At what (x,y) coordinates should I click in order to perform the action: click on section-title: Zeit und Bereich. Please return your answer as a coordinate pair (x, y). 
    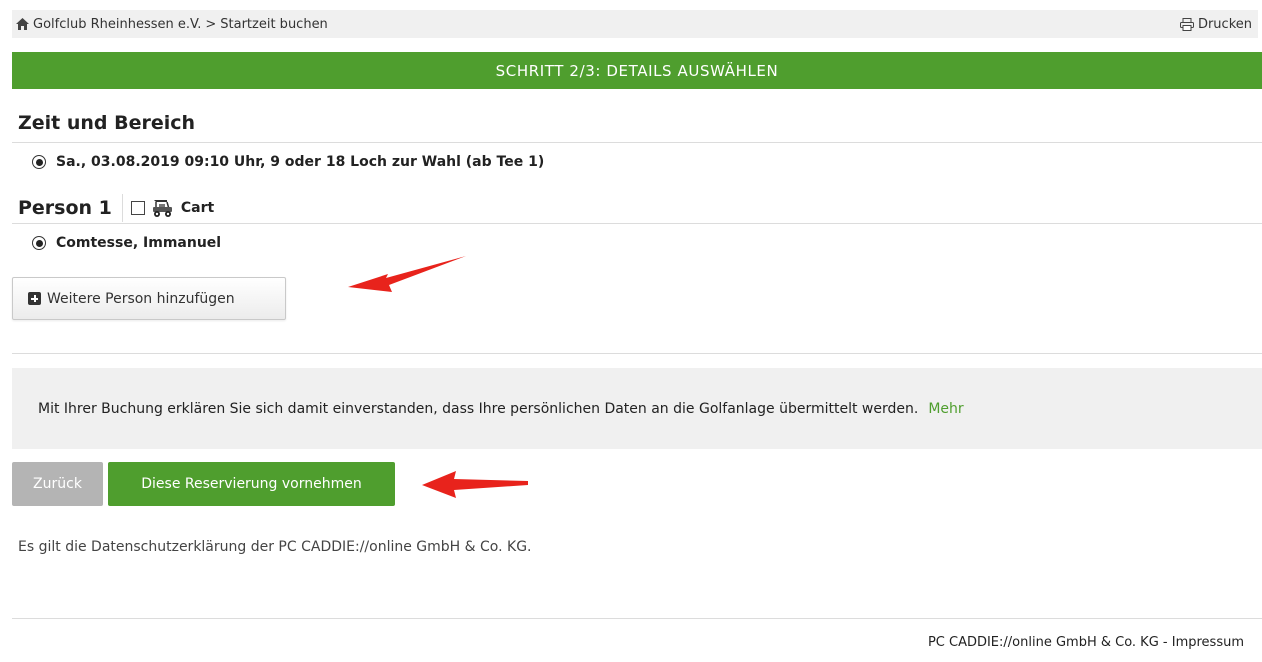
    Looking at the image, I should click on (107, 123).